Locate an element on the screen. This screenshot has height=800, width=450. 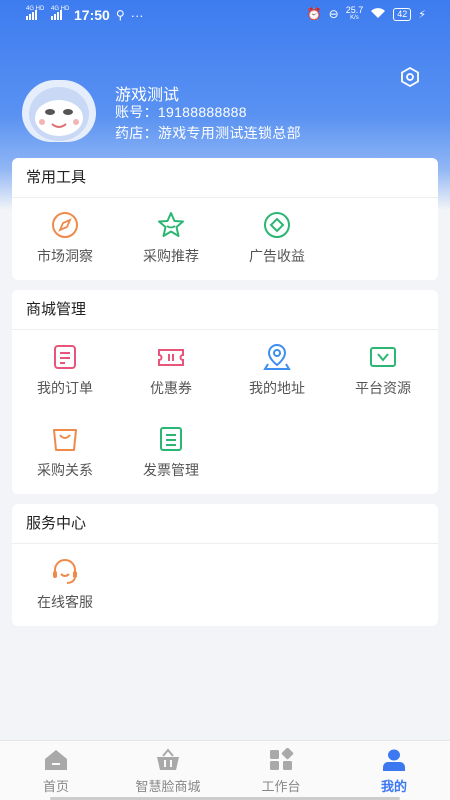
tool-label: 在线客服 is located at coordinates (65, 602).